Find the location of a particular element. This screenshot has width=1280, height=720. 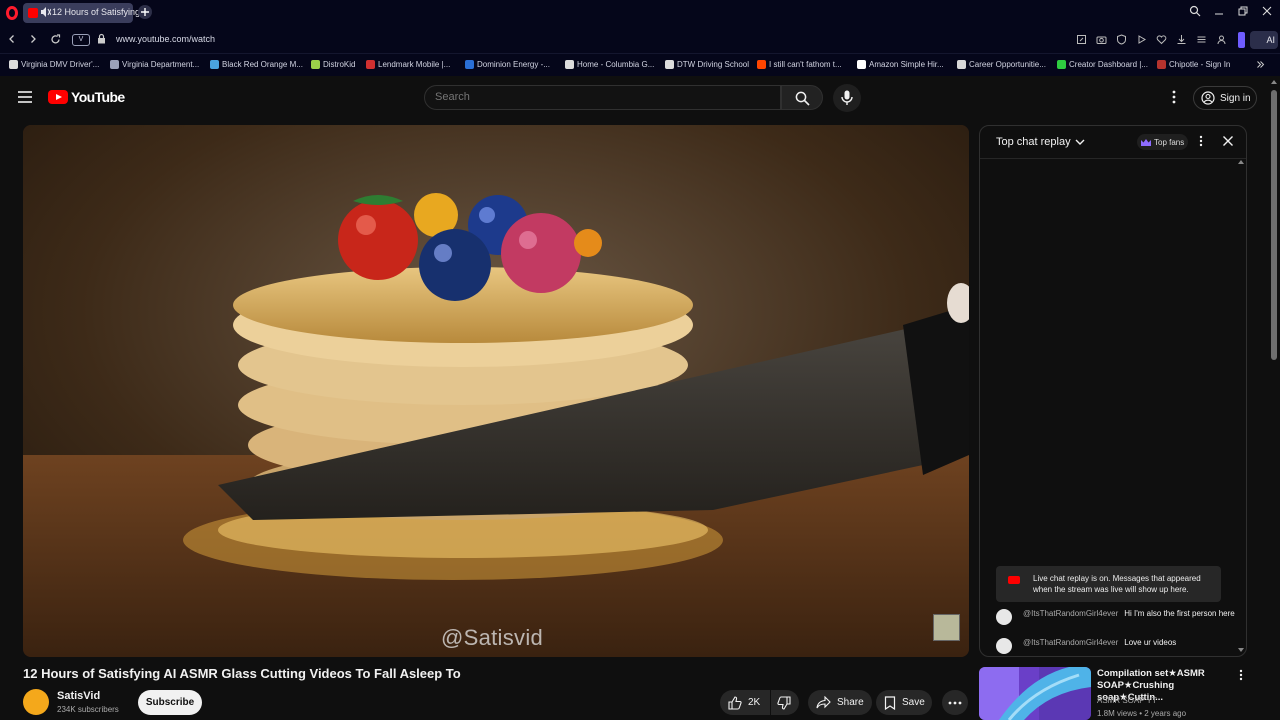

save-label: Save is located at coordinates (913, 702).